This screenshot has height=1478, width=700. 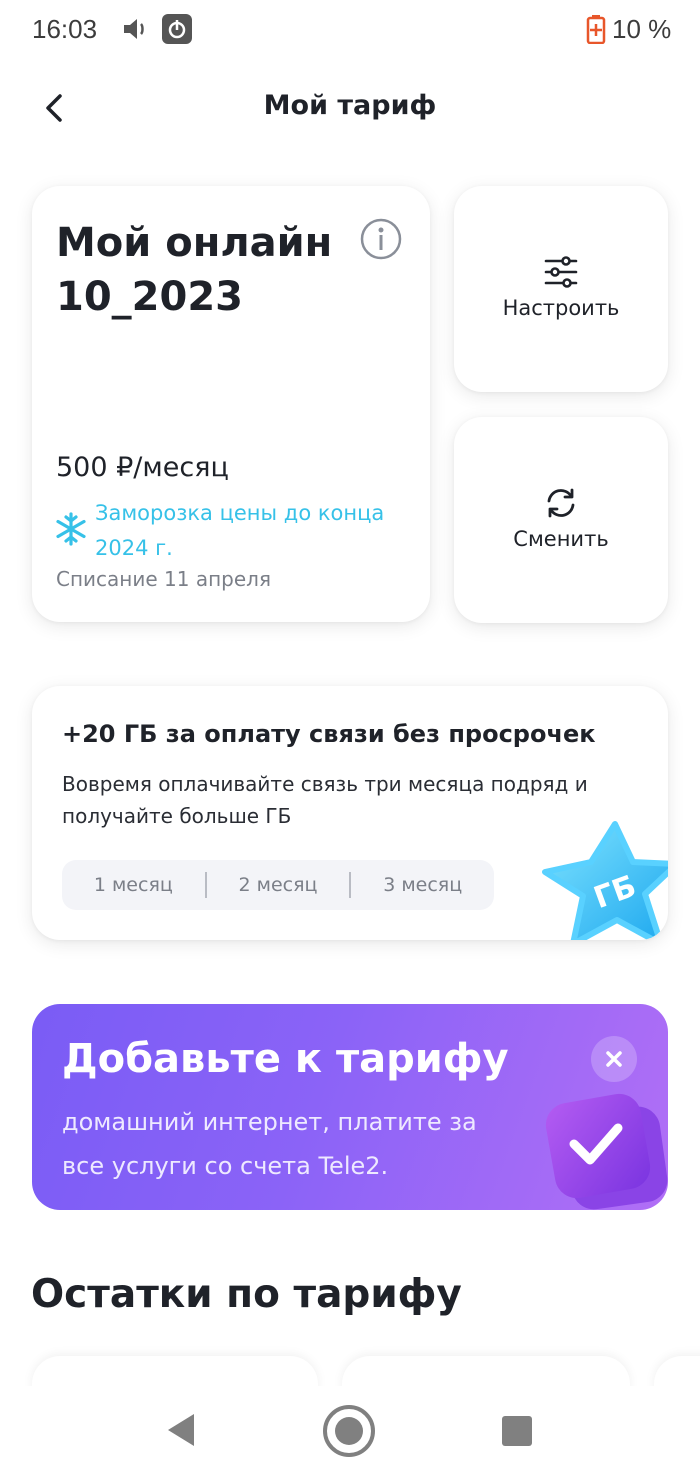 What do you see at coordinates (269, 1122) in the screenshot?
I see `addon-description-line1: домашний интернет, платите за` at bounding box center [269, 1122].